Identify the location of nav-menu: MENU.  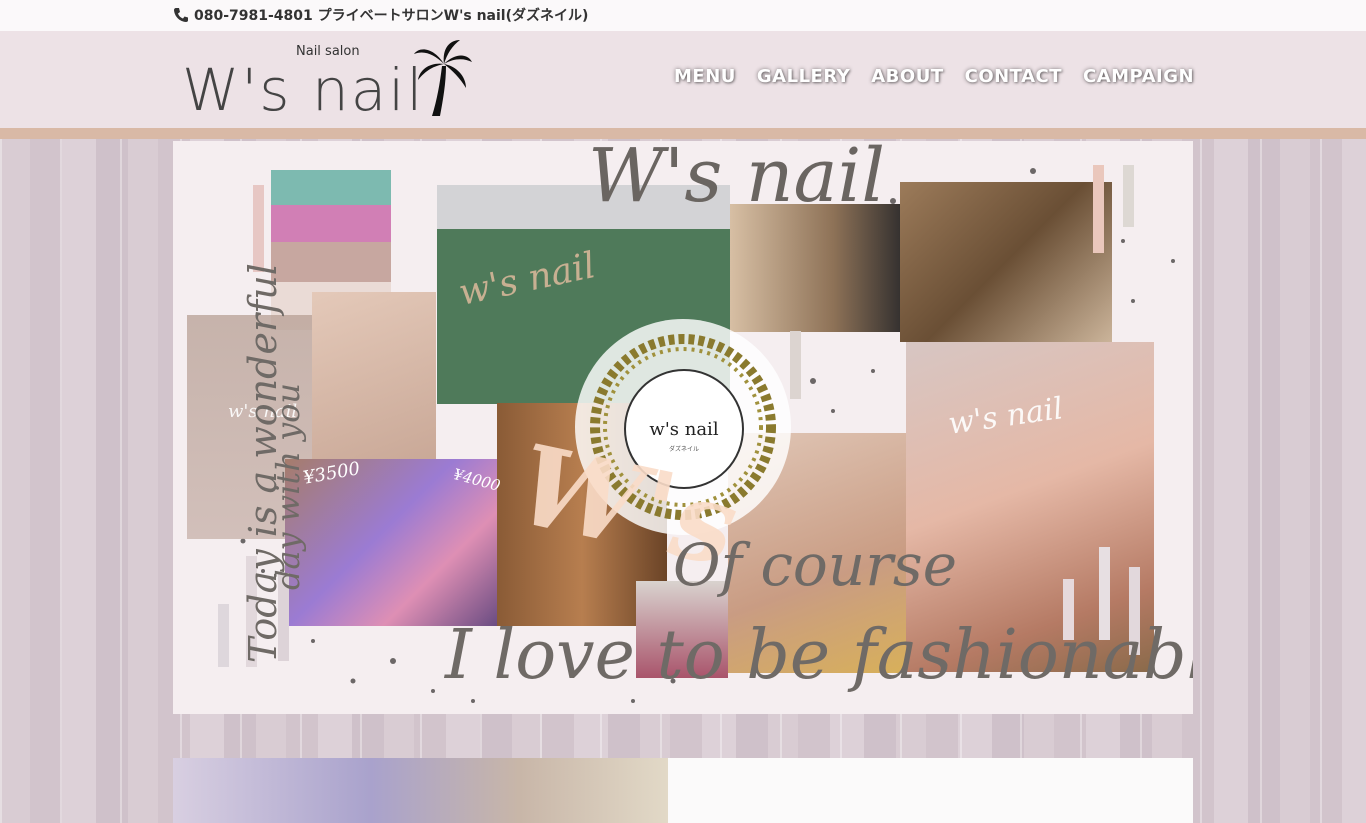
(705, 76).